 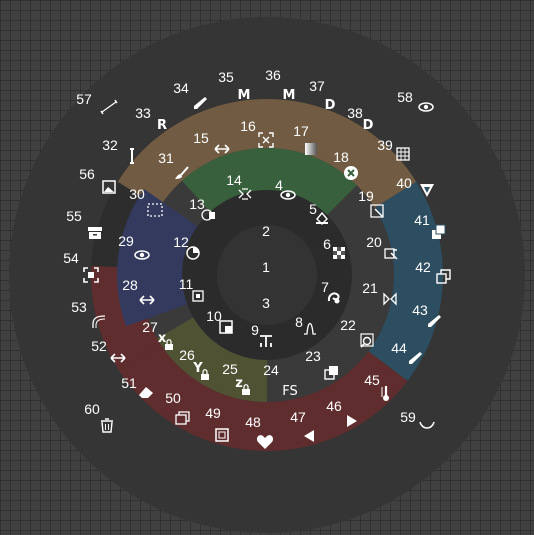 What do you see at coordinates (266, 231) in the screenshot?
I see `center-slot-2: 2` at bounding box center [266, 231].